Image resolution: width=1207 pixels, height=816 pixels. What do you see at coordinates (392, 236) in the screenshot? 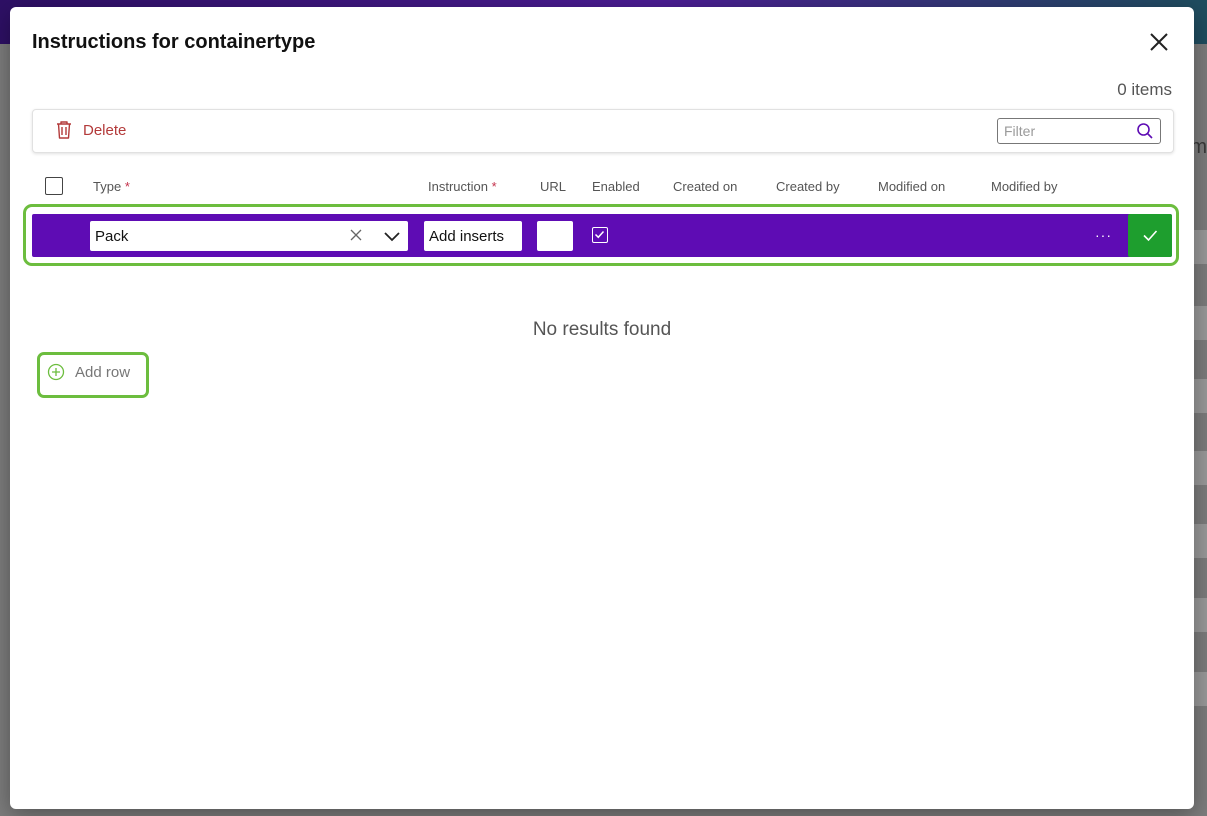
I see `chevron-down-icon` at bounding box center [392, 236].